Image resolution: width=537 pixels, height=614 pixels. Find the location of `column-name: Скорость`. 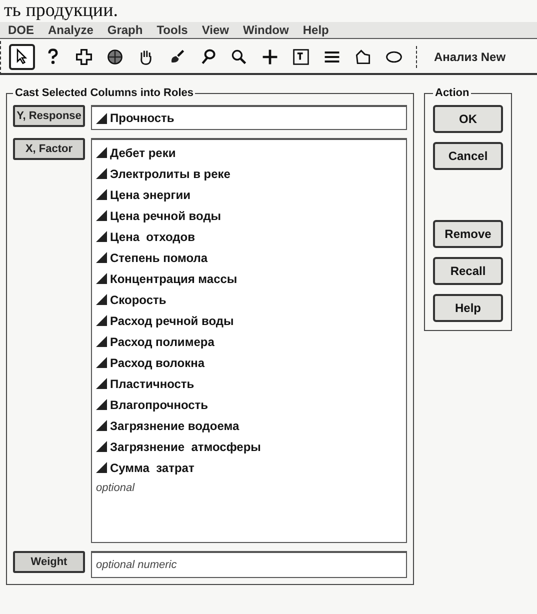

column-name: Скорость is located at coordinates (138, 299).